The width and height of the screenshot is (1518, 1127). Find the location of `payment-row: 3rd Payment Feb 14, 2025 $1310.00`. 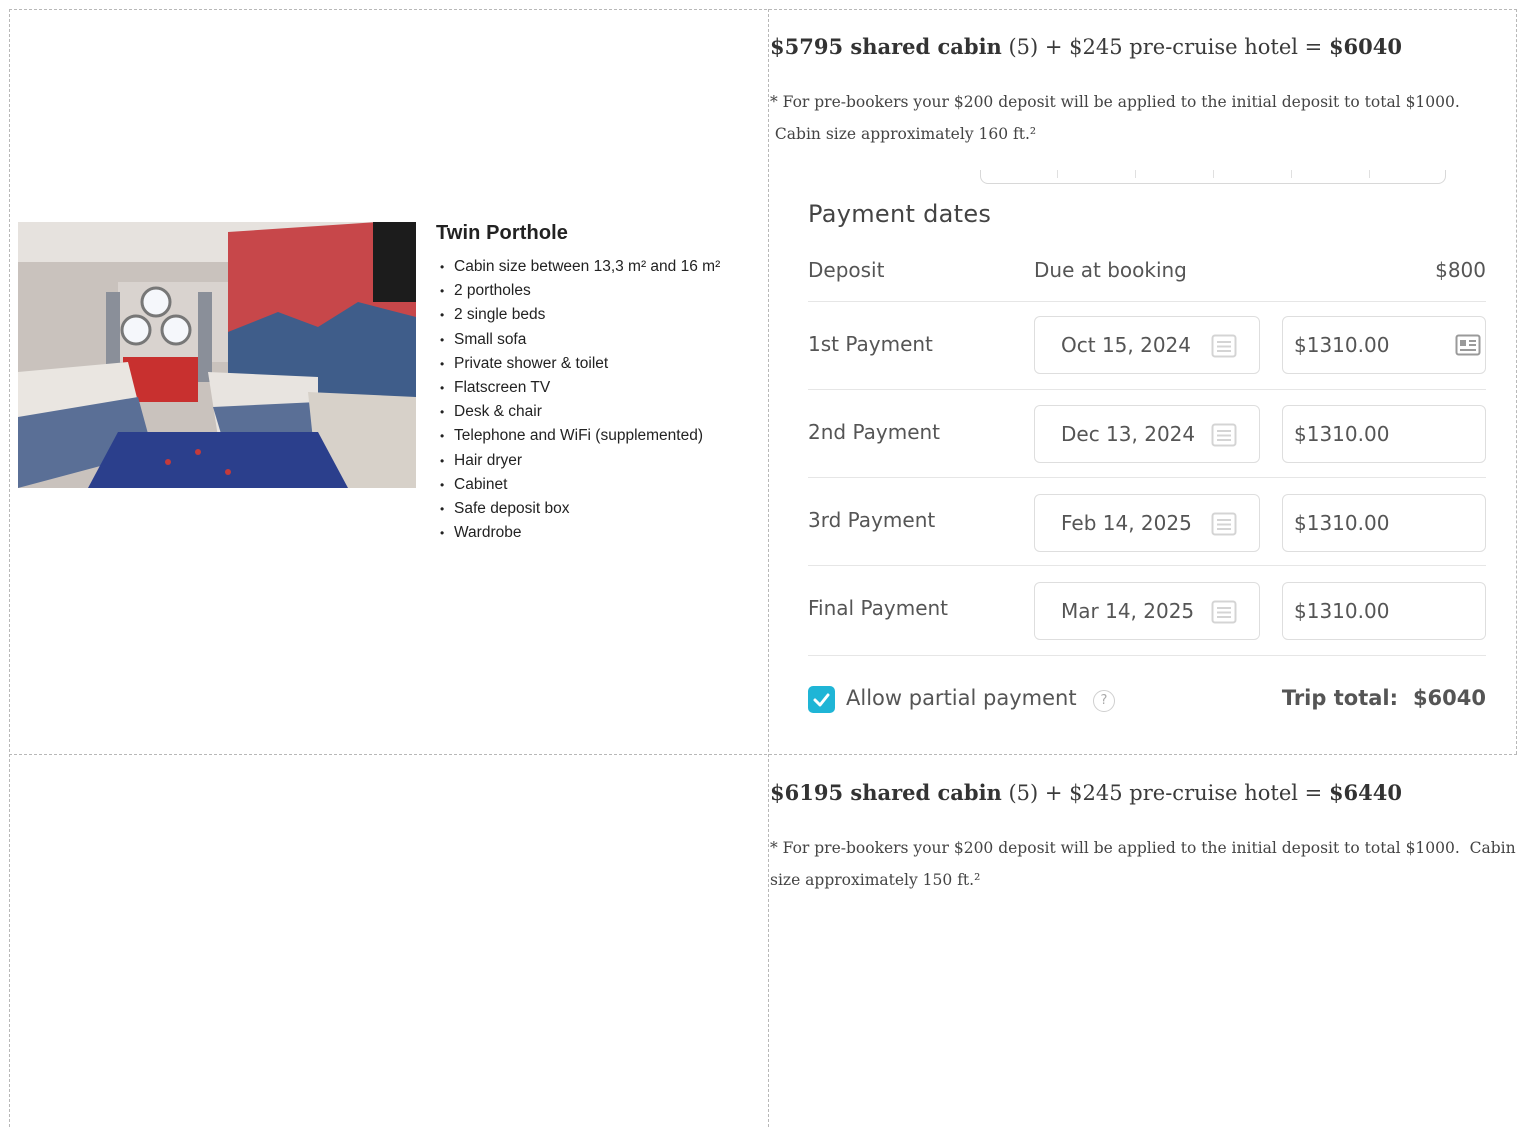

payment-row: 3rd Payment Feb 14, 2025 $1310.00 is located at coordinates (1147, 522).